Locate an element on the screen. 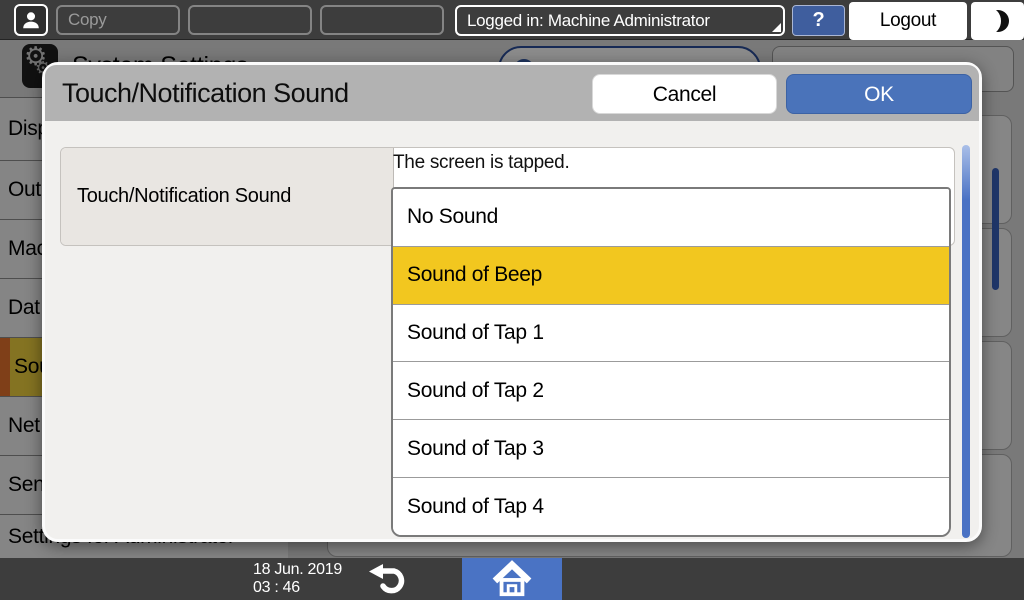 The height and width of the screenshot is (600, 1024). tab-copy-label: Copy is located at coordinates (87, 19).